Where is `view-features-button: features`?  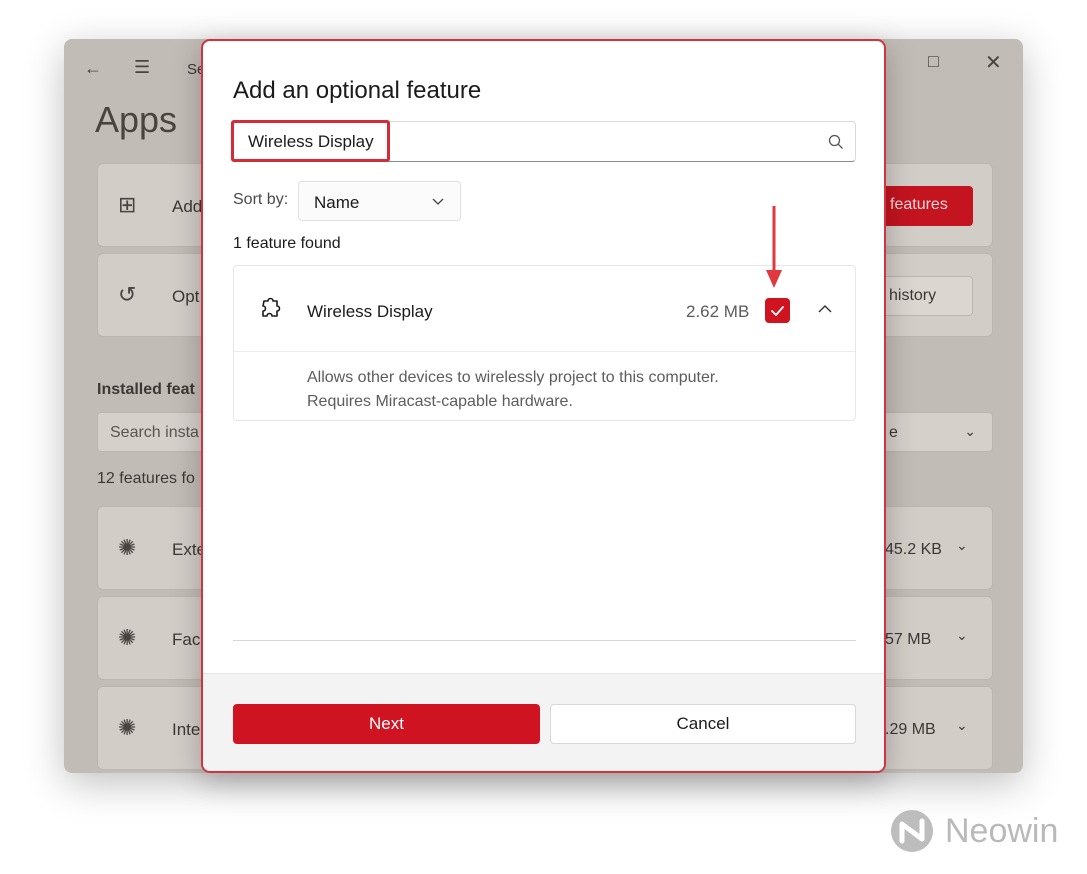
view-features-button: features is located at coordinates (926, 206).